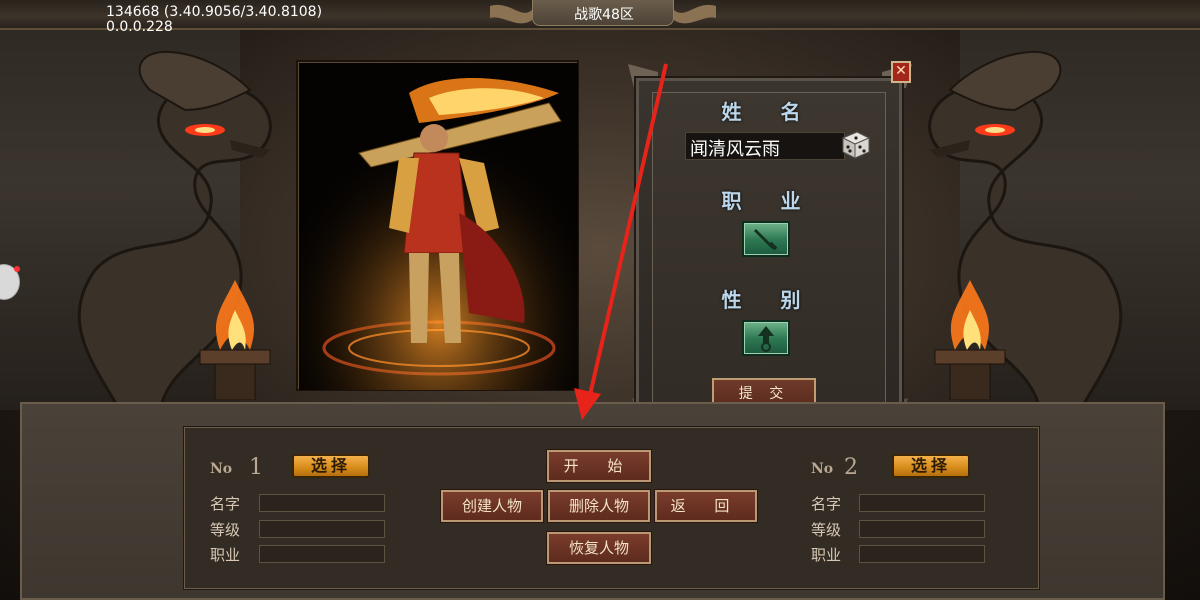 Image resolution: width=1200 pixels, height=600 pixels. I want to click on slot-1-select-button: 选择, so click(331, 465).